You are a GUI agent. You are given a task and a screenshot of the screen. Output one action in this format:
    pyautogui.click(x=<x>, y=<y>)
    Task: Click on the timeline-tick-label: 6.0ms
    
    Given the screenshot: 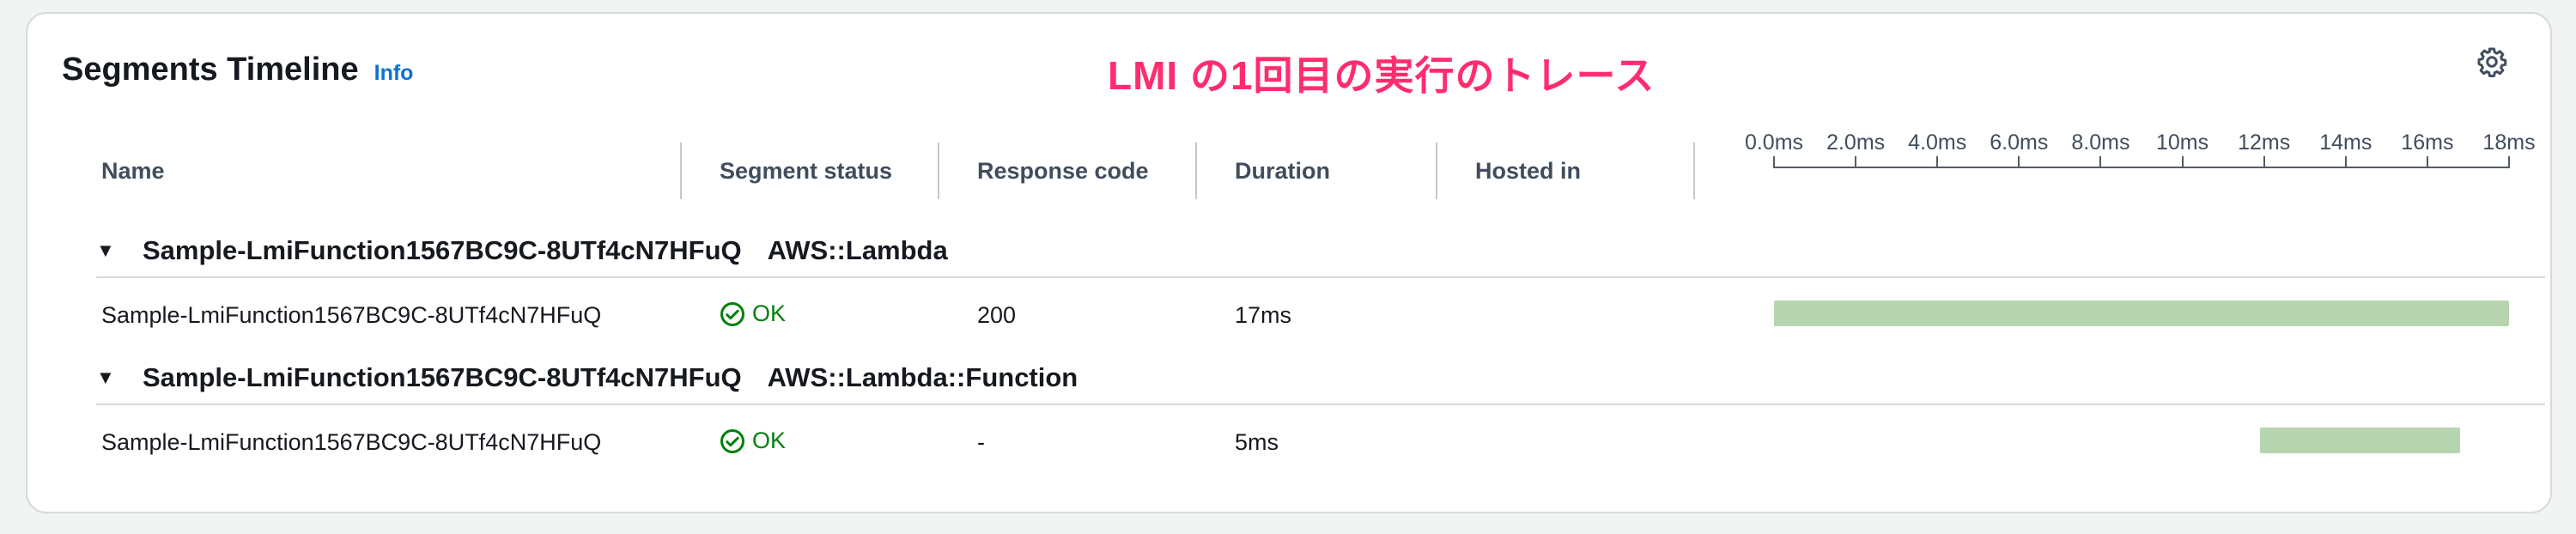 What is the action you would take?
    pyautogui.click(x=2019, y=142)
    